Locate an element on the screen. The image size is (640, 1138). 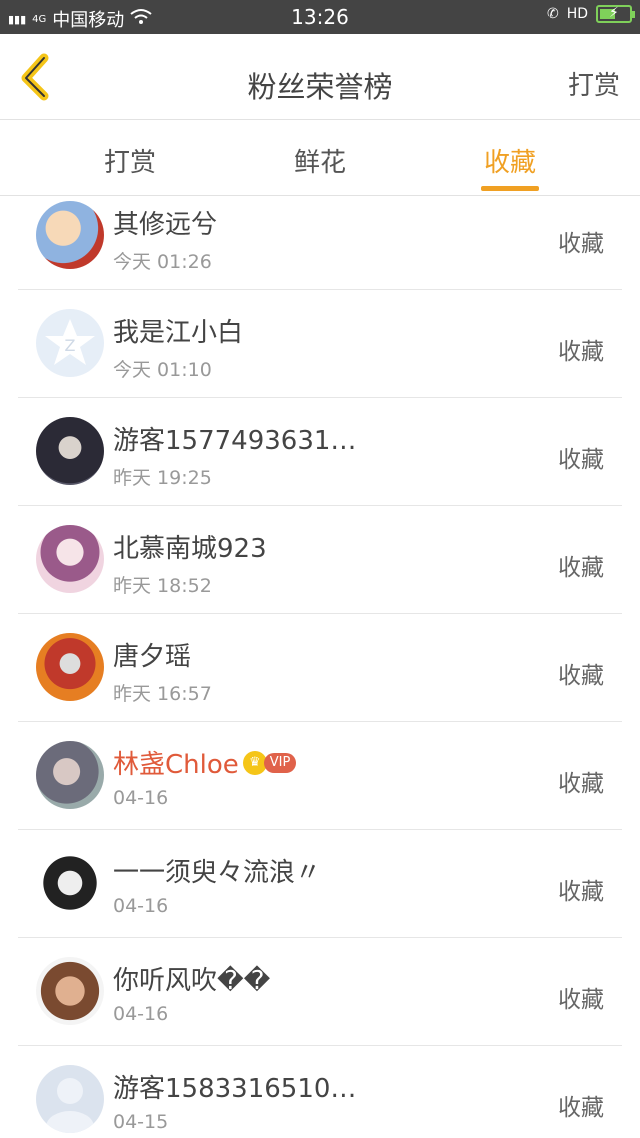
active-tab-indicator is located at coordinates (510, 188).